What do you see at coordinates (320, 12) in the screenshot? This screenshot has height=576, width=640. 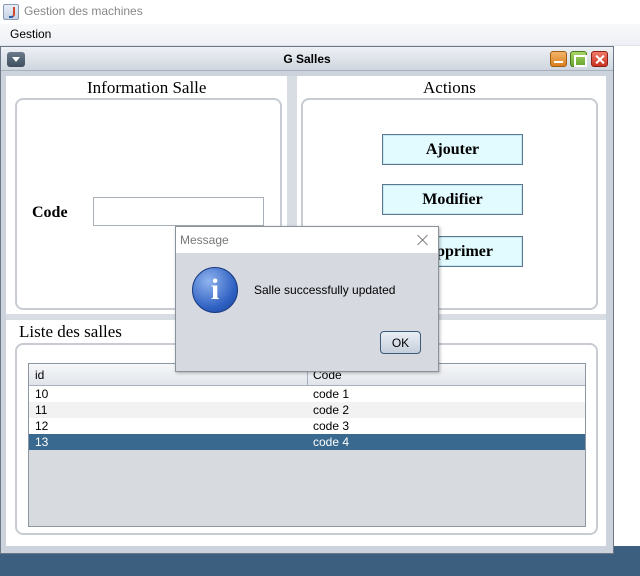 I see `app-titlebar: Gestion des machines` at bounding box center [320, 12].